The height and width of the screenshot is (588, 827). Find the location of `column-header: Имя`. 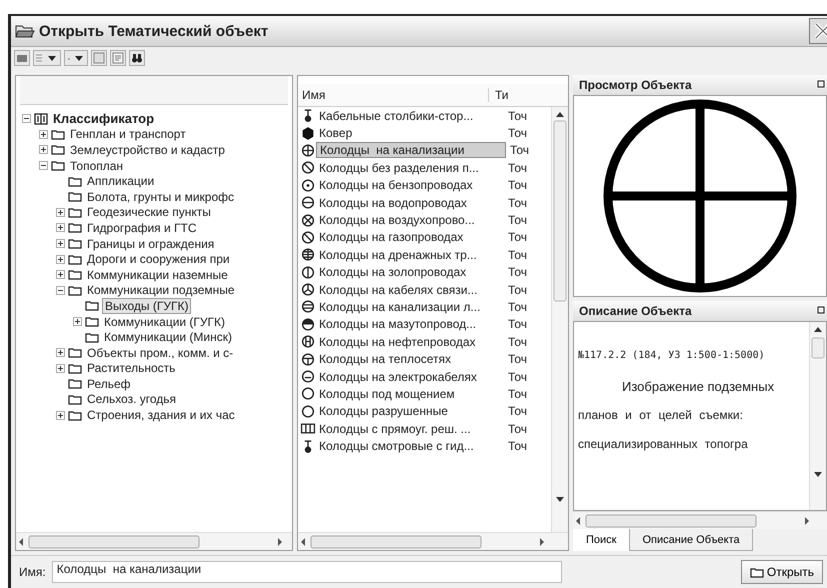

column-header: Имя is located at coordinates (393, 95).